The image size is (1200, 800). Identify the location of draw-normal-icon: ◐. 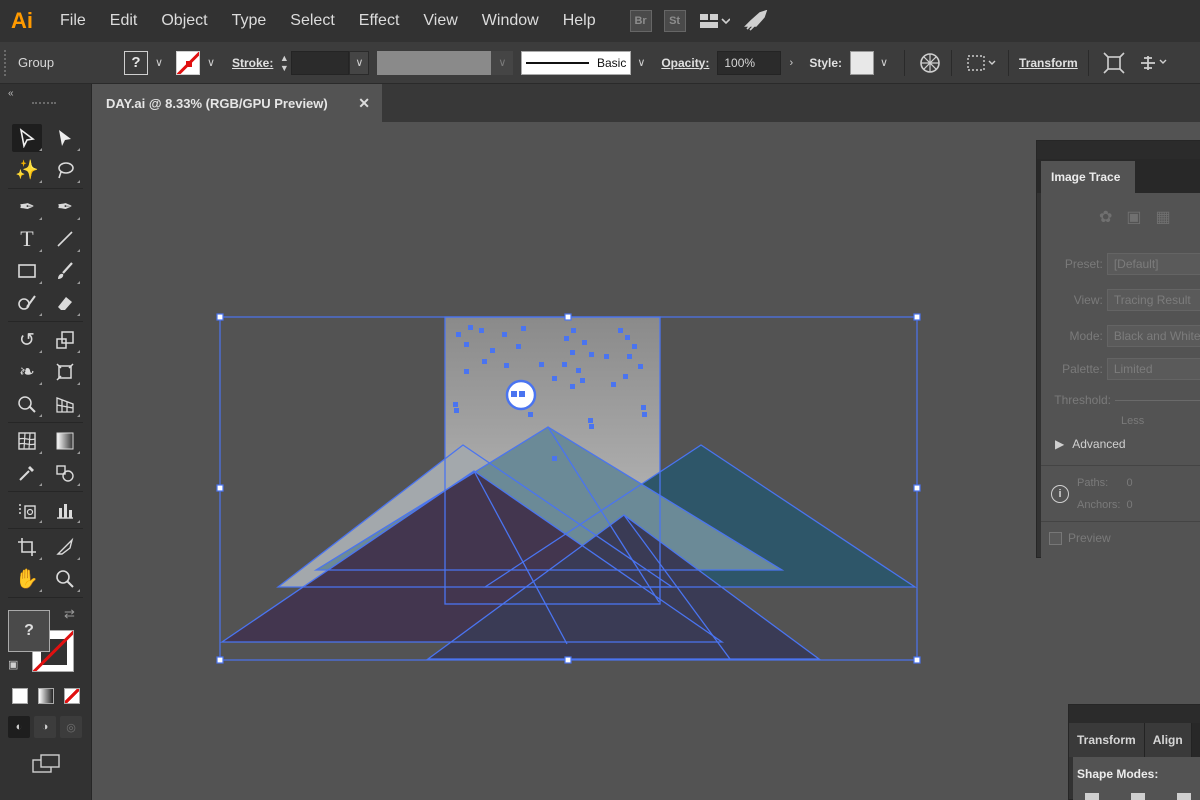
(19, 727).